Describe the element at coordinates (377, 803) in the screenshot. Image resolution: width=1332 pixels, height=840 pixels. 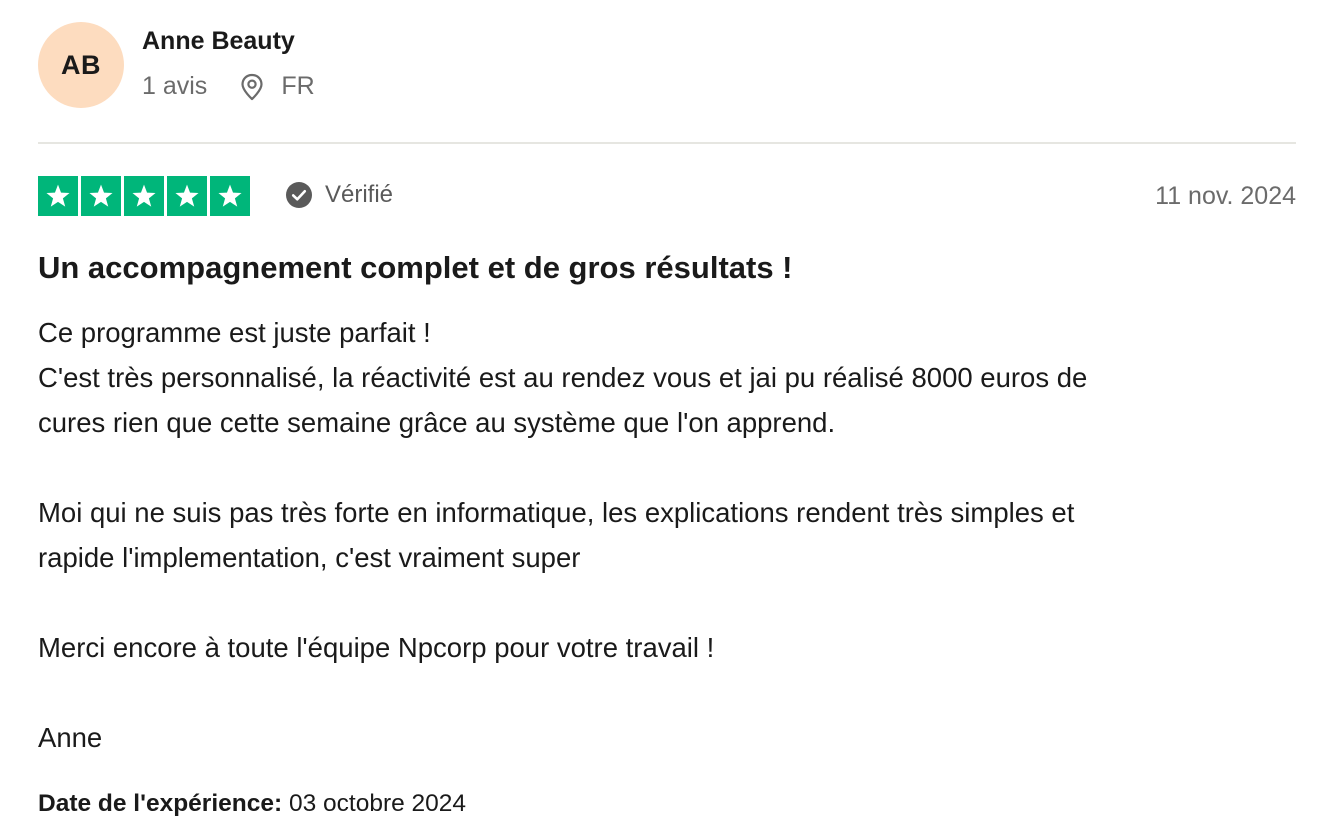
I see `experience-date-value: 03 octobre 2024` at that location.